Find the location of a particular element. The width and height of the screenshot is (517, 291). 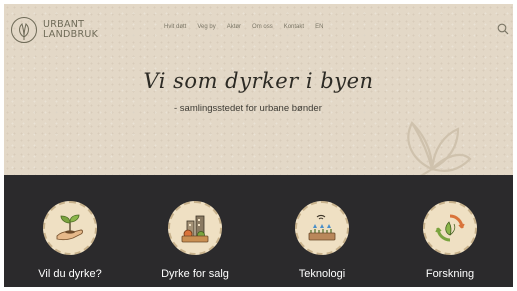

embossed-plant-icon is located at coordinates (439, 150).